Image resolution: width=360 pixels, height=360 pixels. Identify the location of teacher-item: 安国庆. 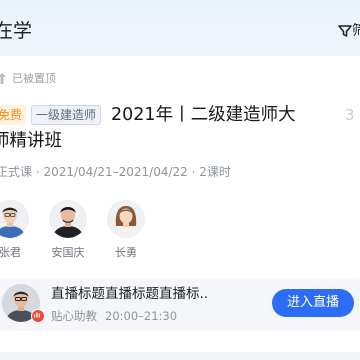
(69, 232).